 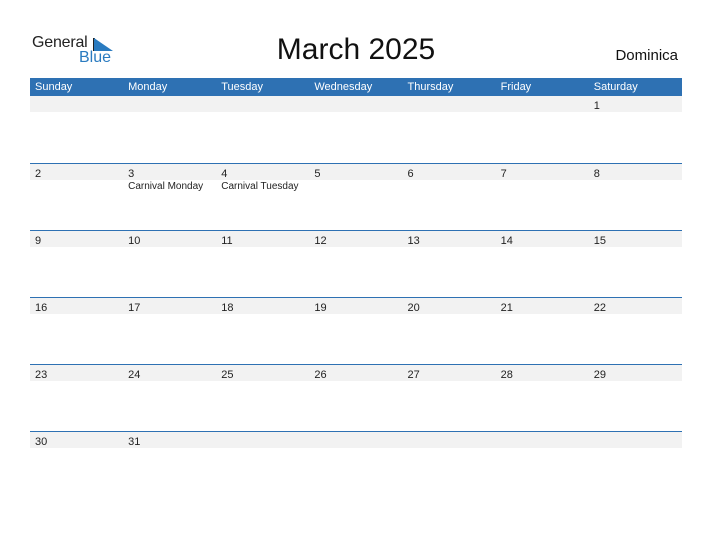 I want to click on holiday-label: Carnival Tuesday, so click(x=260, y=186).